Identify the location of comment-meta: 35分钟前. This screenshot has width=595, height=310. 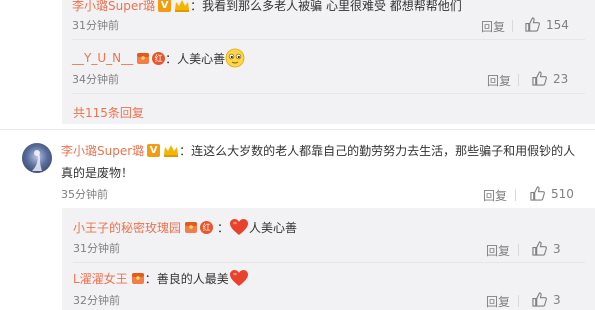
(84, 194).